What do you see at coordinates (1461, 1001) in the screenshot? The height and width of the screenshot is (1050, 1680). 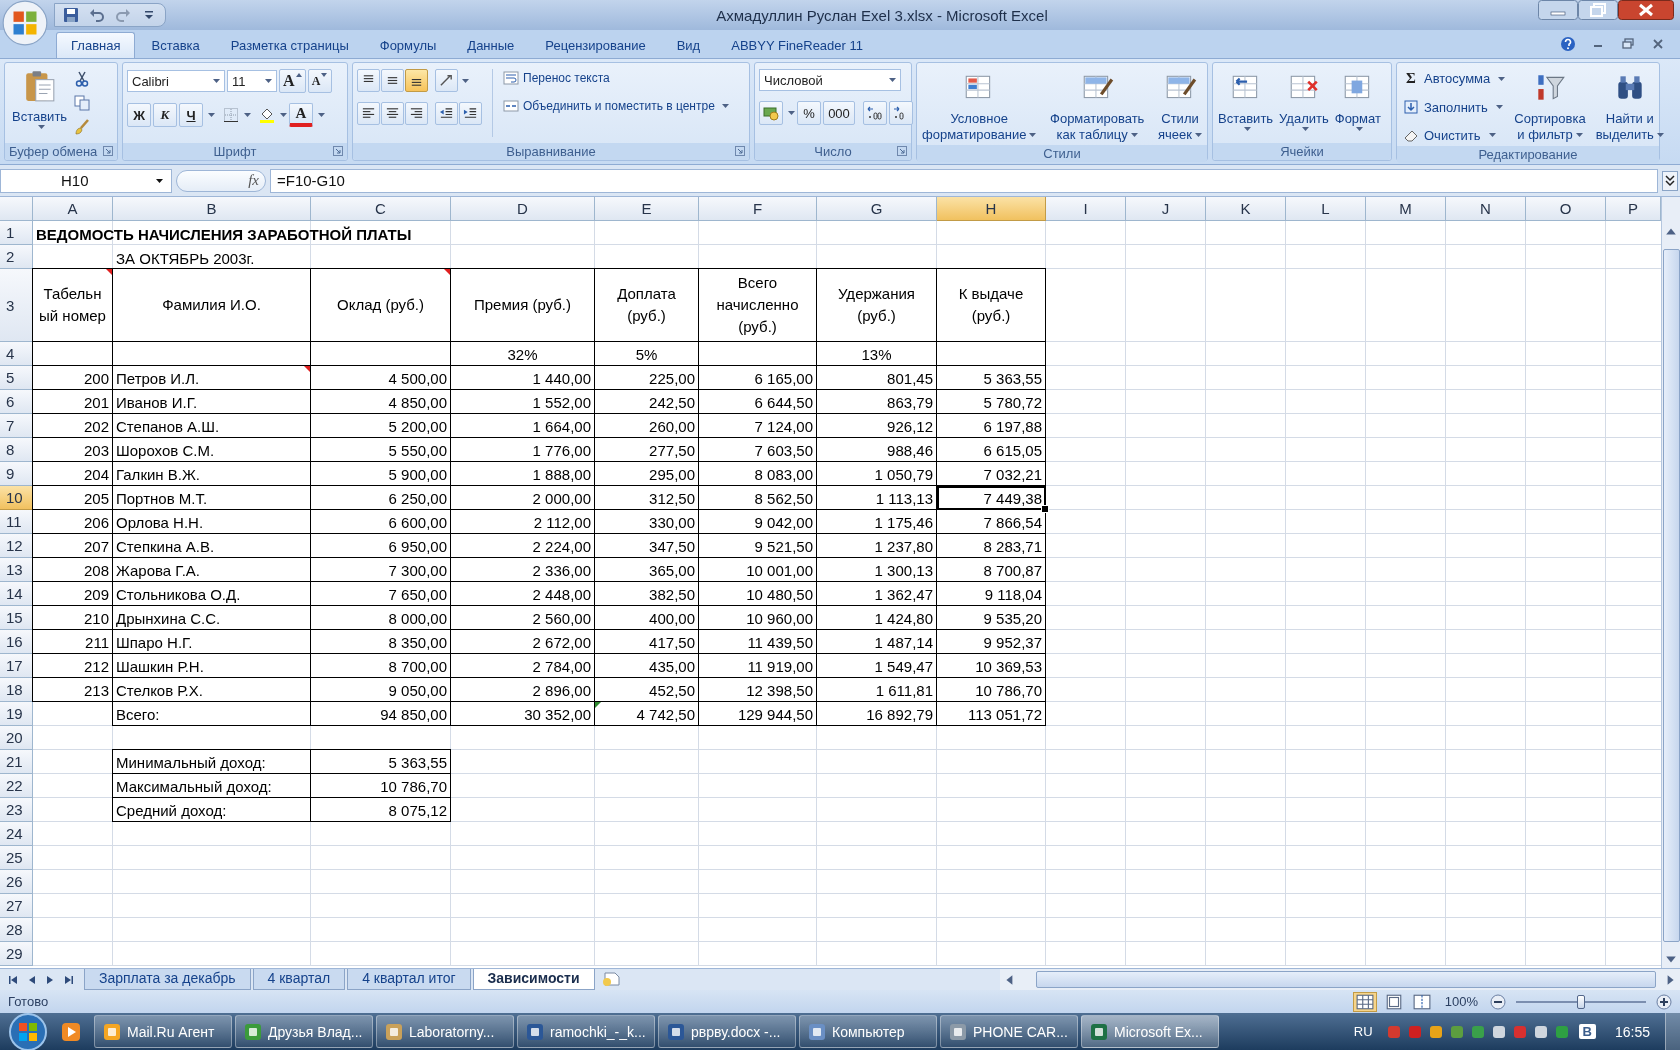 I see `zoom-level: 100%` at bounding box center [1461, 1001].